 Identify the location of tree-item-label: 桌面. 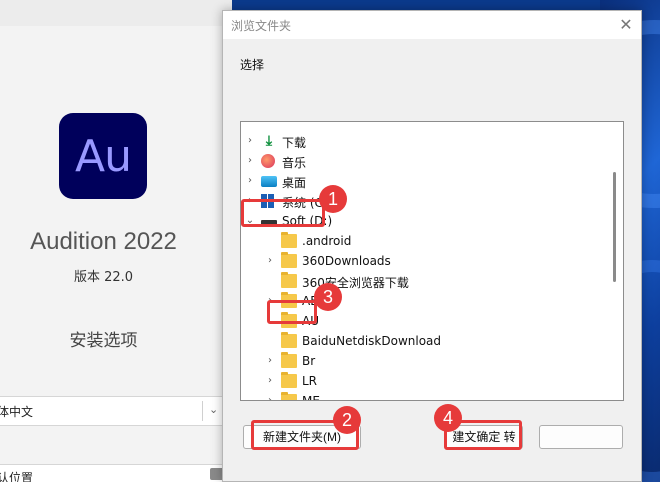
(294, 183).